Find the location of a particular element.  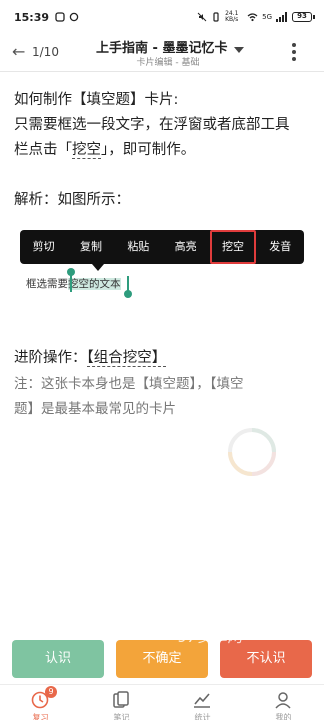

analysis-label: 解析：如图所示： is located at coordinates (72, 200).